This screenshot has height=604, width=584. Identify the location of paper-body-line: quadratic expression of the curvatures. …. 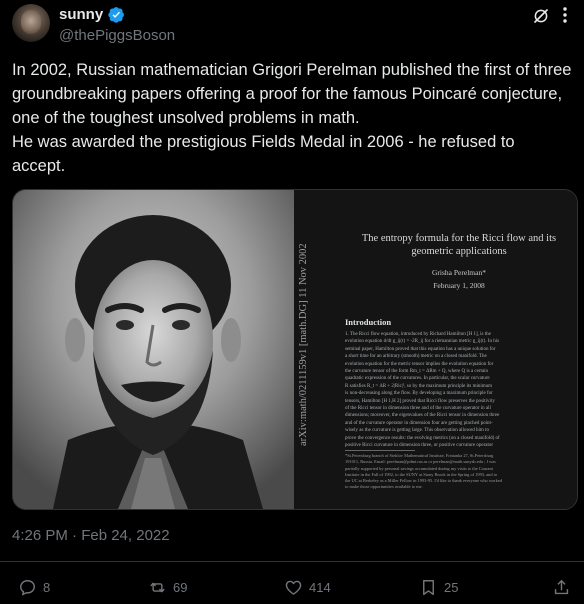
(417, 379).